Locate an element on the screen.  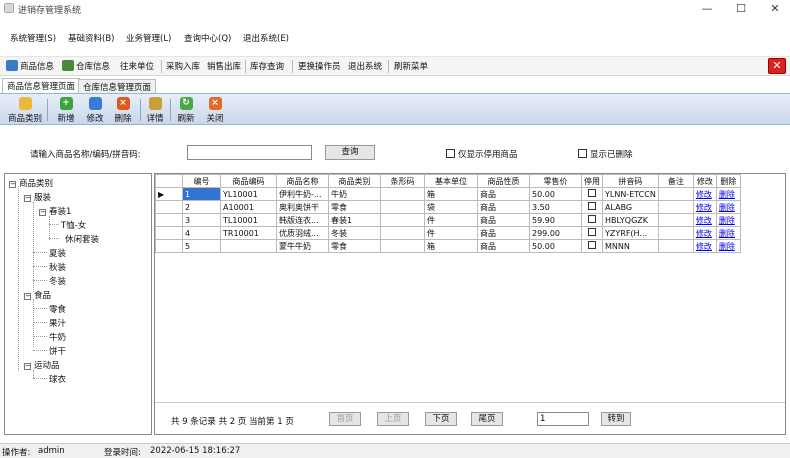
table-row: 5 蒙牛牛奶 零食 箱 商品 50.00 MNNN 修改 删除 is located at coordinates (448, 246).